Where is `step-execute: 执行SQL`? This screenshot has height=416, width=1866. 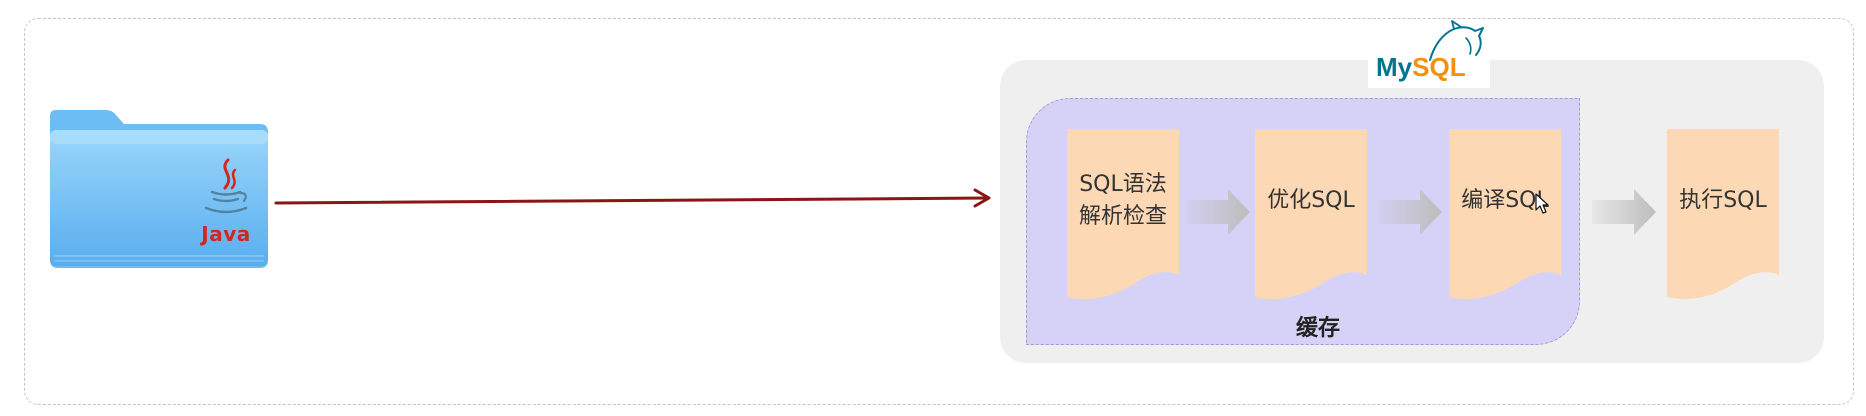
step-execute: 执行SQL is located at coordinates (1723, 216).